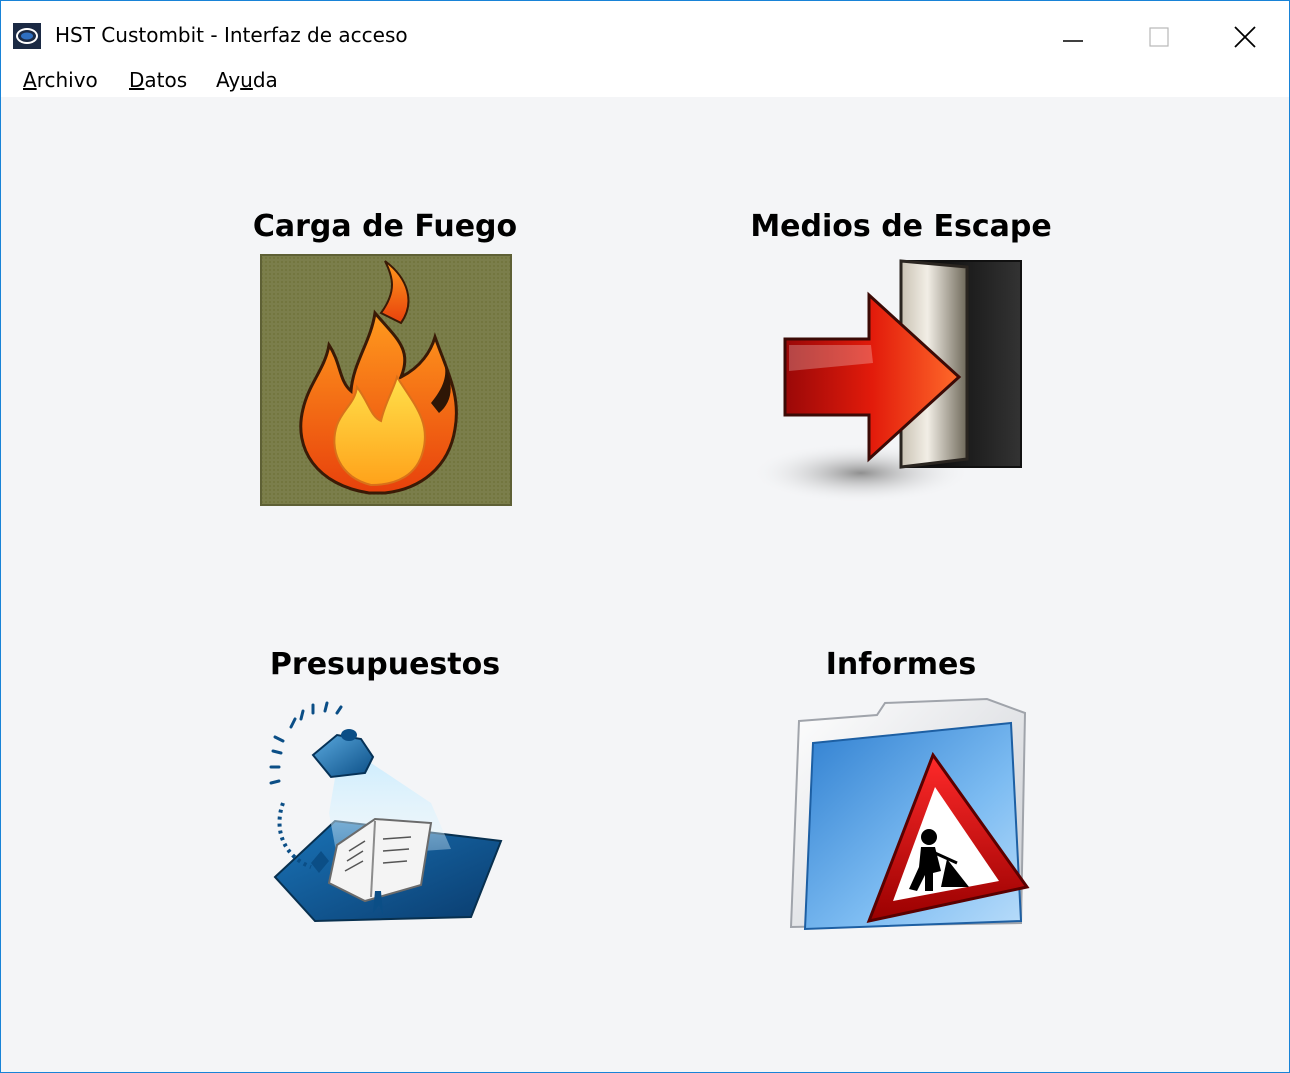 The height and width of the screenshot is (1073, 1290). I want to click on menu-datos-accel: D, so click(137, 80).